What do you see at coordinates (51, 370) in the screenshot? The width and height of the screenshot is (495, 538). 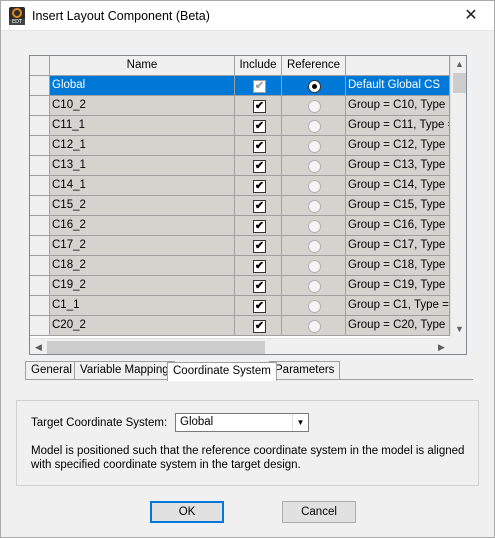 I see `tab-general: General` at bounding box center [51, 370].